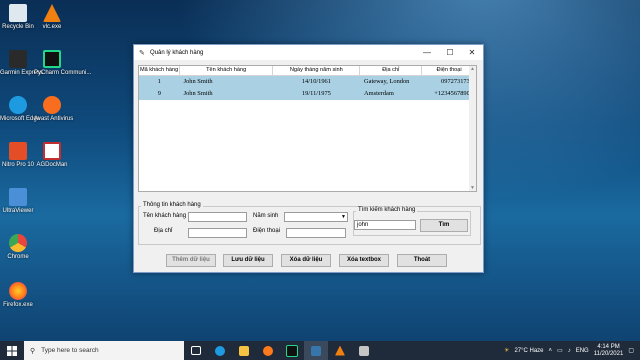  Describe the element at coordinates (18, 13) in the screenshot. I see `recycle-bin-icon` at that location.